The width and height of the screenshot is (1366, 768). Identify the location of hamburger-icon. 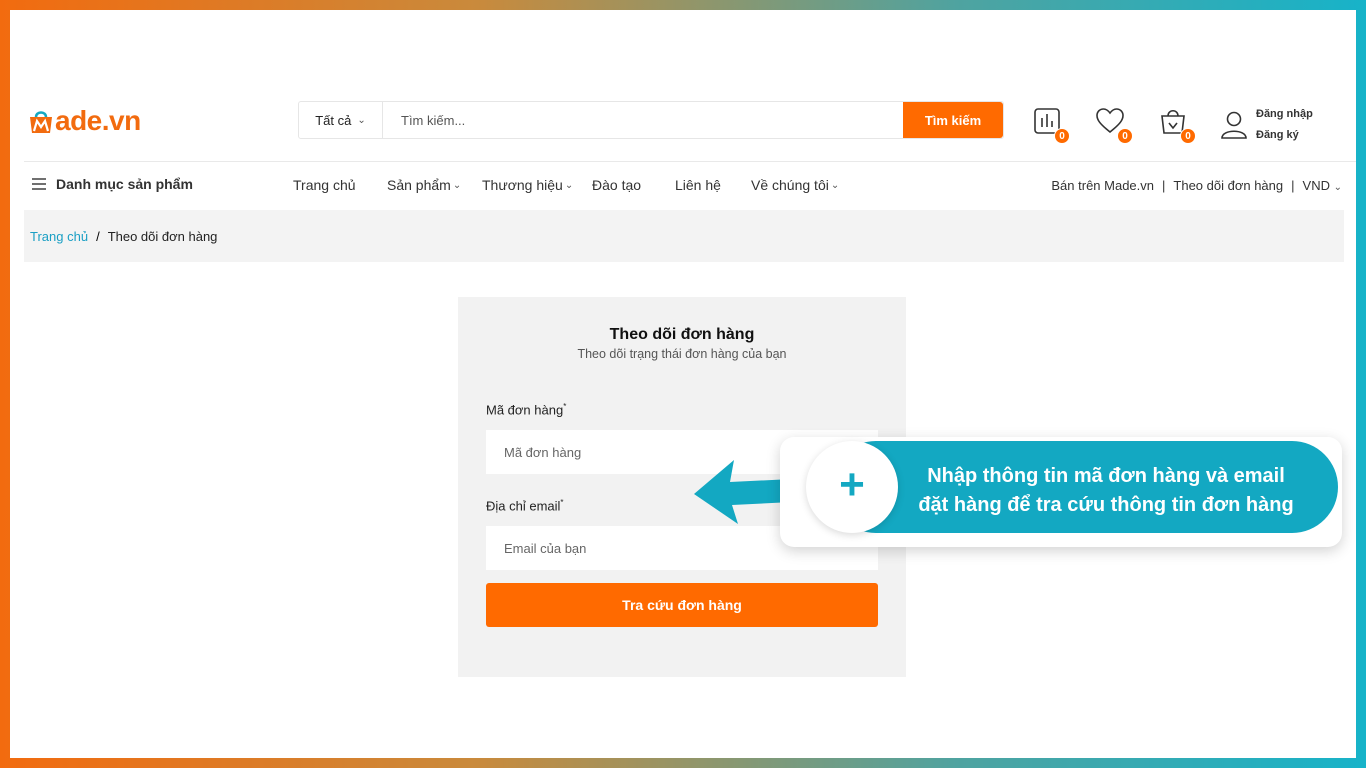
(39, 184).